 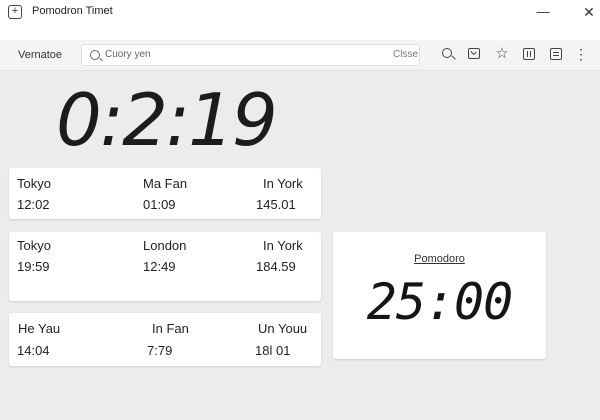 What do you see at coordinates (250, 55) in the screenshot?
I see `search-input: Cuory yen Clsse` at bounding box center [250, 55].